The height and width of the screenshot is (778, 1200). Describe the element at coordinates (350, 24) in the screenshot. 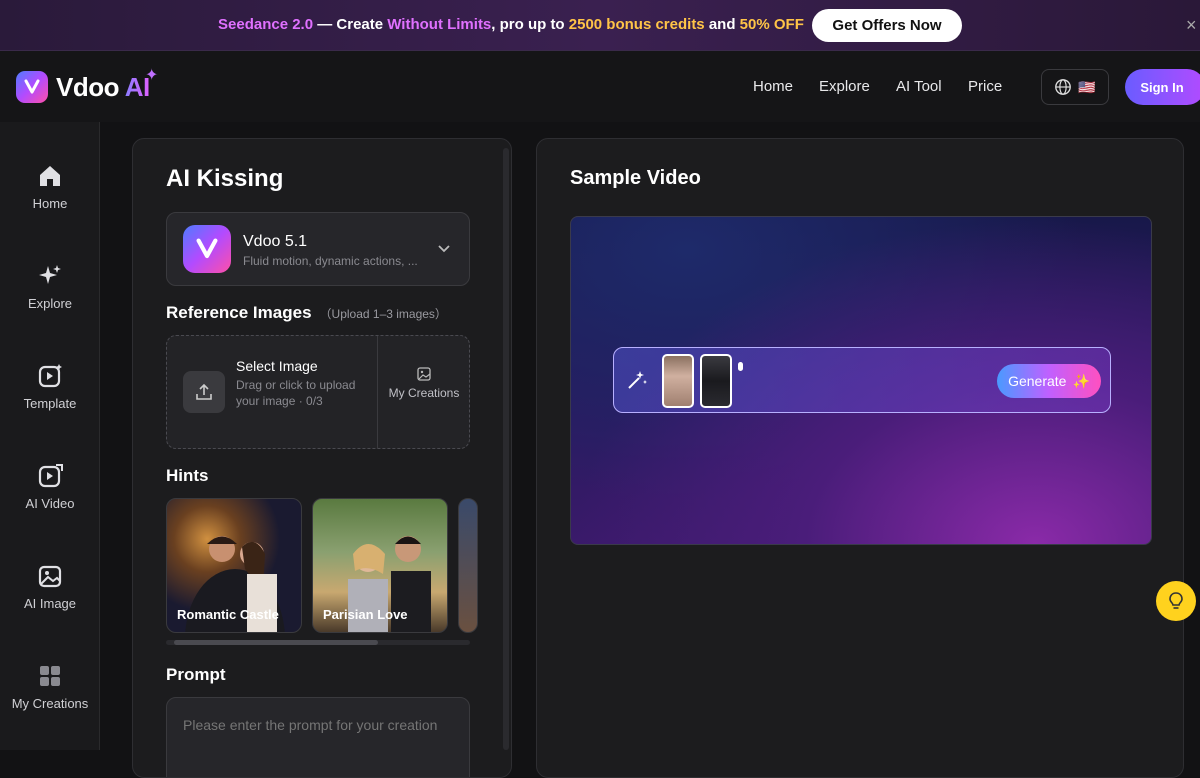

I see `promo-dash: — Create` at that location.